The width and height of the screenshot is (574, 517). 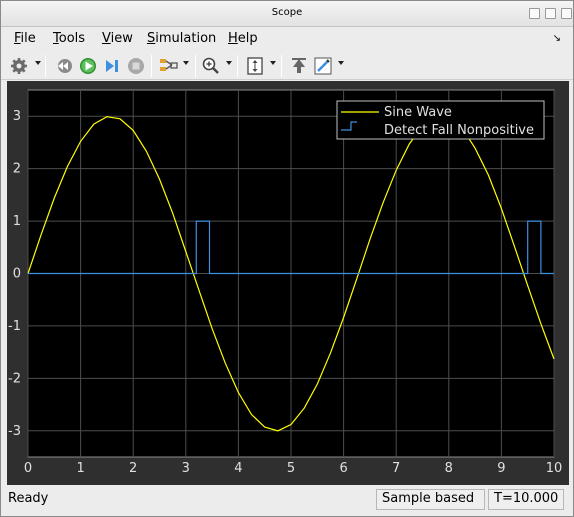 What do you see at coordinates (17, 116) in the screenshot?
I see `y-tick-label: 3` at bounding box center [17, 116].